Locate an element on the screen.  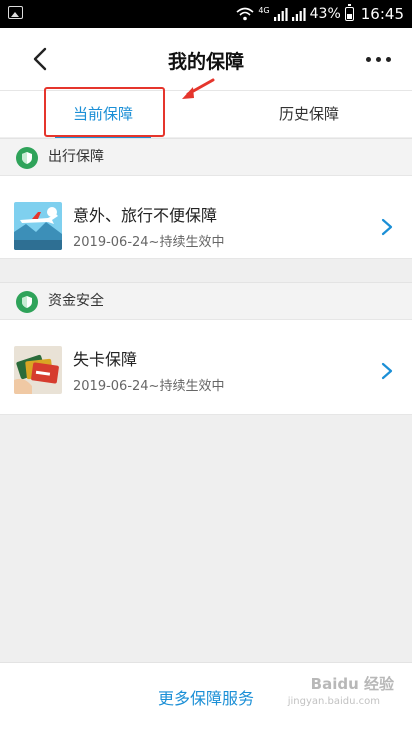
annotation-arrow-icon is located at coordinates (198, 88).